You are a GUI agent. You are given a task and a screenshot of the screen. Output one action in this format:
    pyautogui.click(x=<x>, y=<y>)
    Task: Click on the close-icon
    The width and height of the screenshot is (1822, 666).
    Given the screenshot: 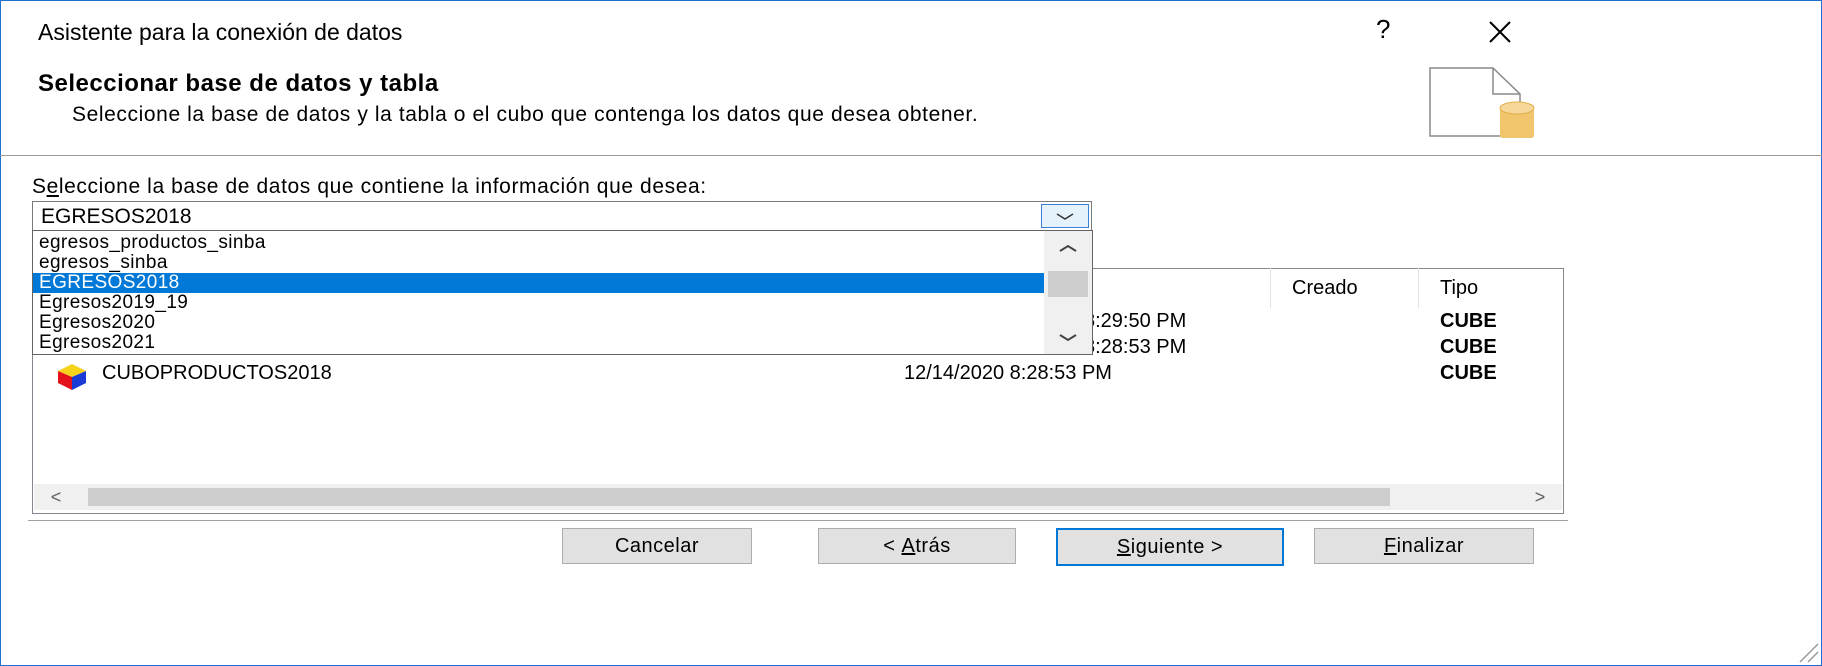 What is the action you would take?
    pyautogui.click(x=1500, y=32)
    